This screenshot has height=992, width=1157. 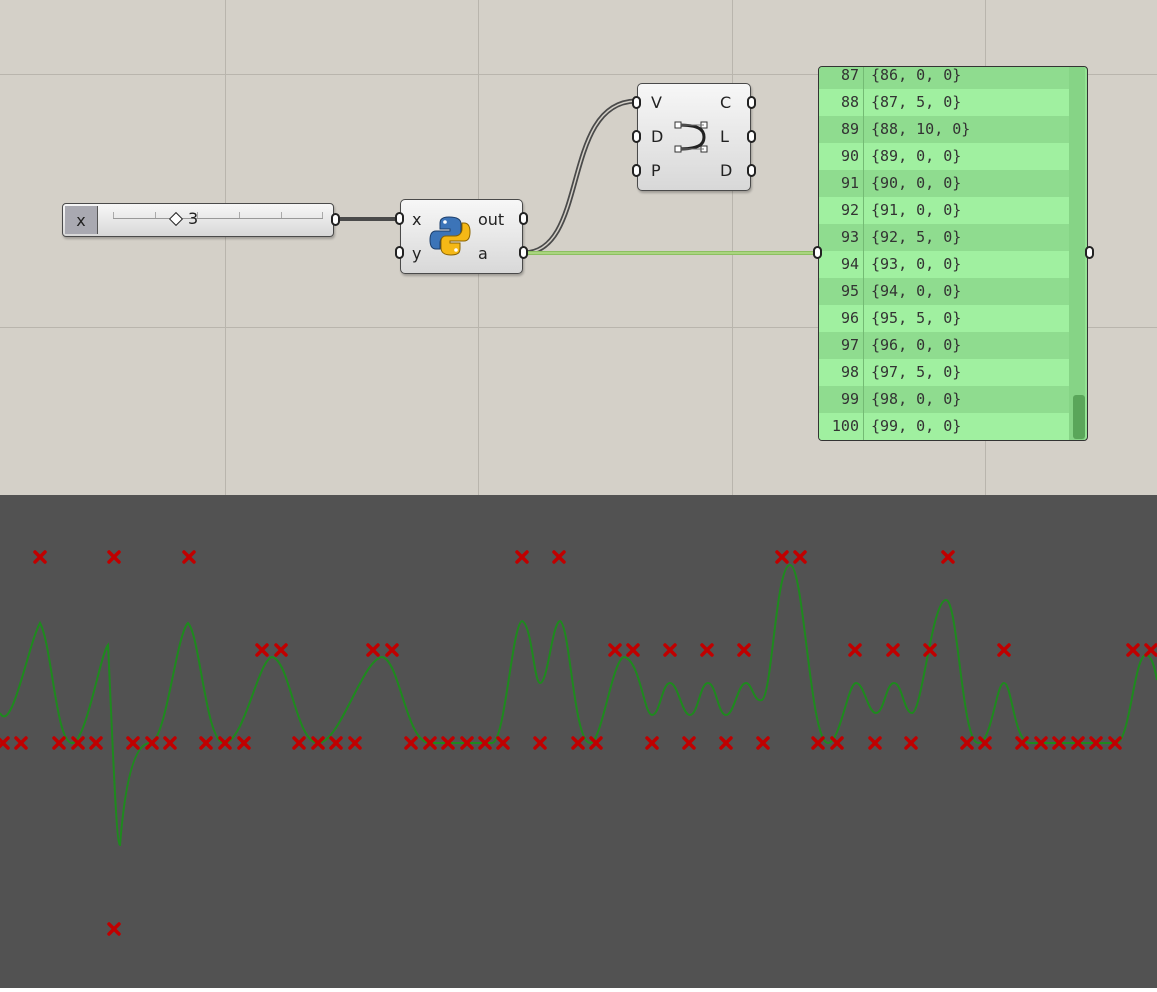 What do you see at coordinates (399, 252) in the screenshot?
I see `input-grip-y` at bounding box center [399, 252].